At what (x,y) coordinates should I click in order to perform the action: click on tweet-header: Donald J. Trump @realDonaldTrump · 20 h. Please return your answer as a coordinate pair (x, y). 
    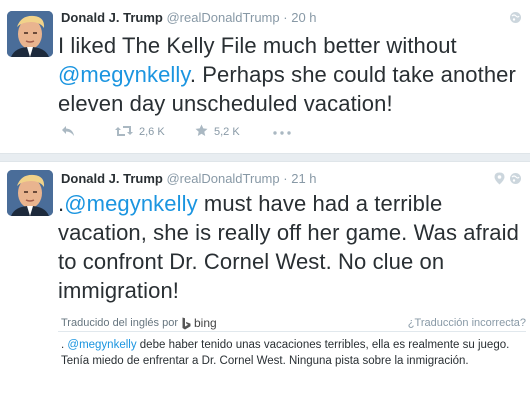
    Looking at the image, I should click on (189, 18).